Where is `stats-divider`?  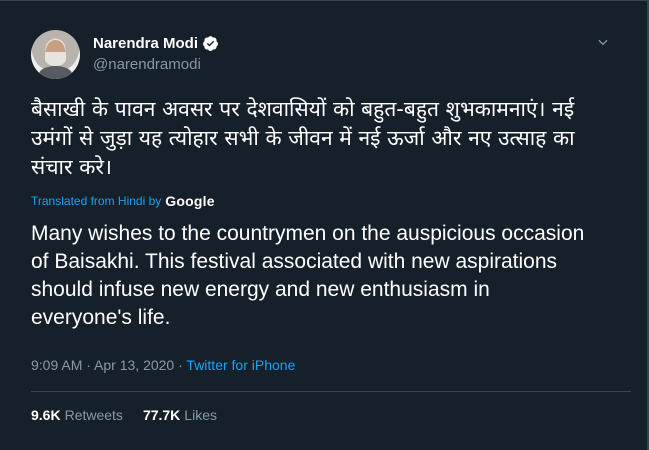
stats-divider is located at coordinates (331, 391).